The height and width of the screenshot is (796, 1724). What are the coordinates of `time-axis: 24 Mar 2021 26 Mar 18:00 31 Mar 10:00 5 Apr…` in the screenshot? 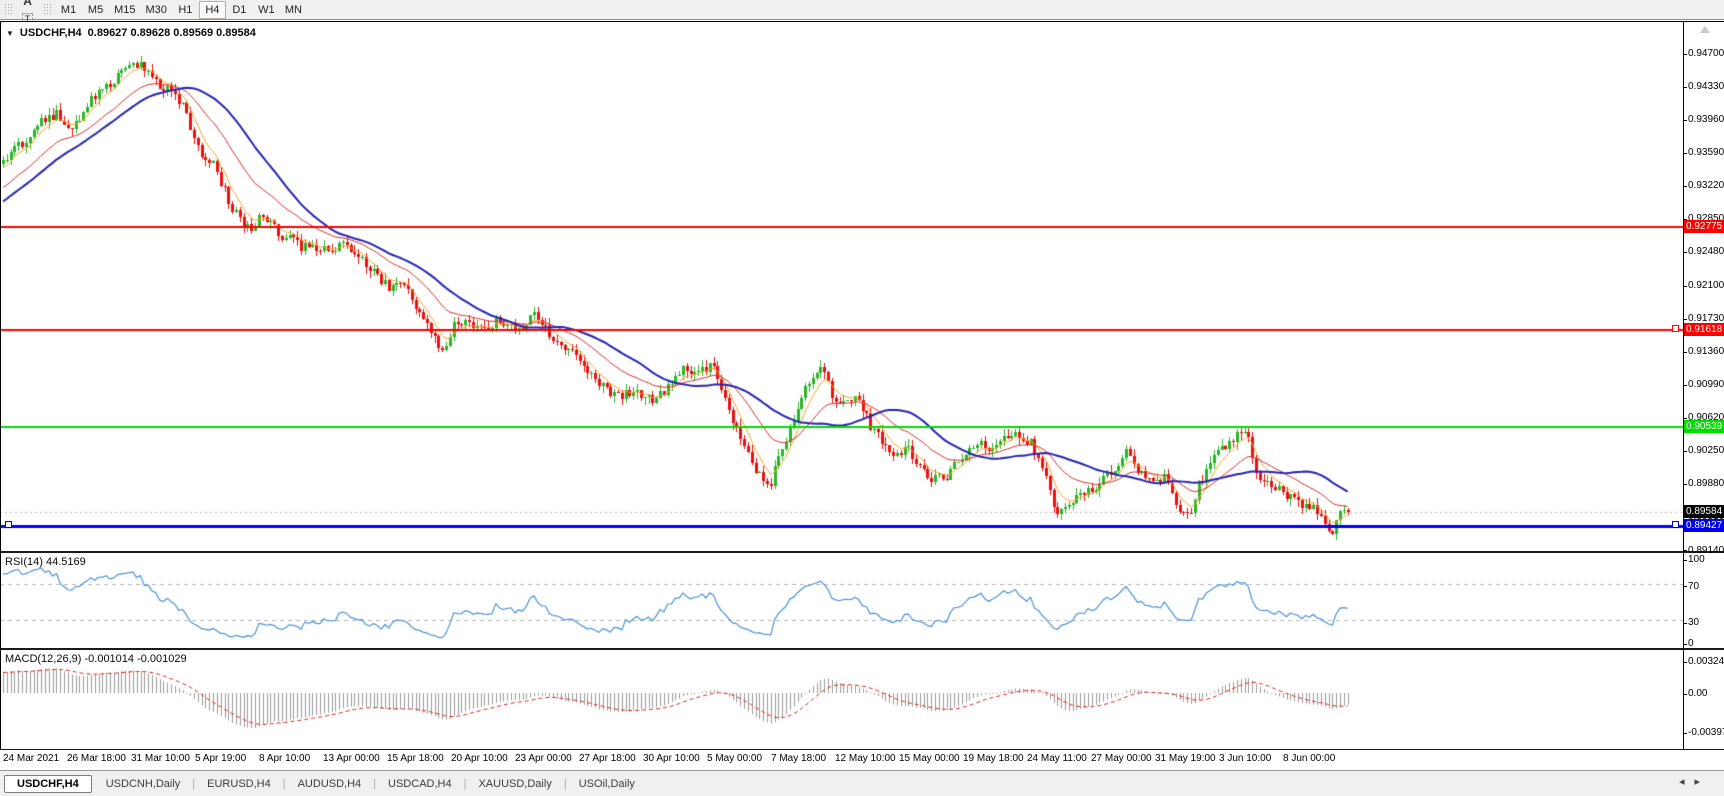 It's located at (862, 760).